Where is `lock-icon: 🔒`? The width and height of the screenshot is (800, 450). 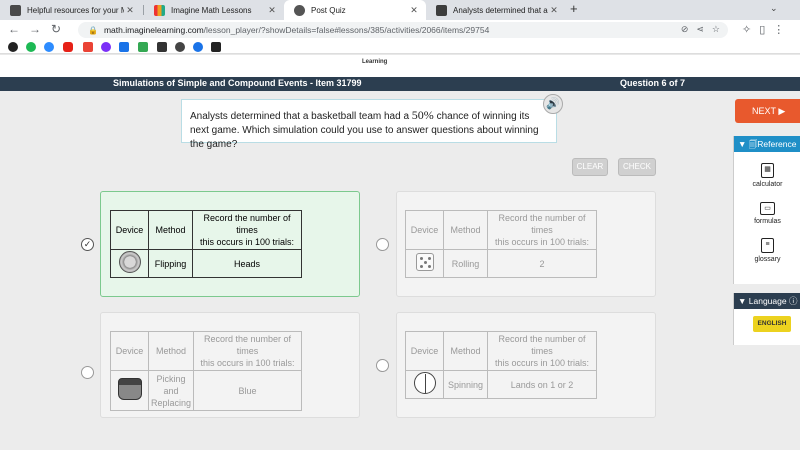
lock-icon: 🔒 is located at coordinates (93, 30).